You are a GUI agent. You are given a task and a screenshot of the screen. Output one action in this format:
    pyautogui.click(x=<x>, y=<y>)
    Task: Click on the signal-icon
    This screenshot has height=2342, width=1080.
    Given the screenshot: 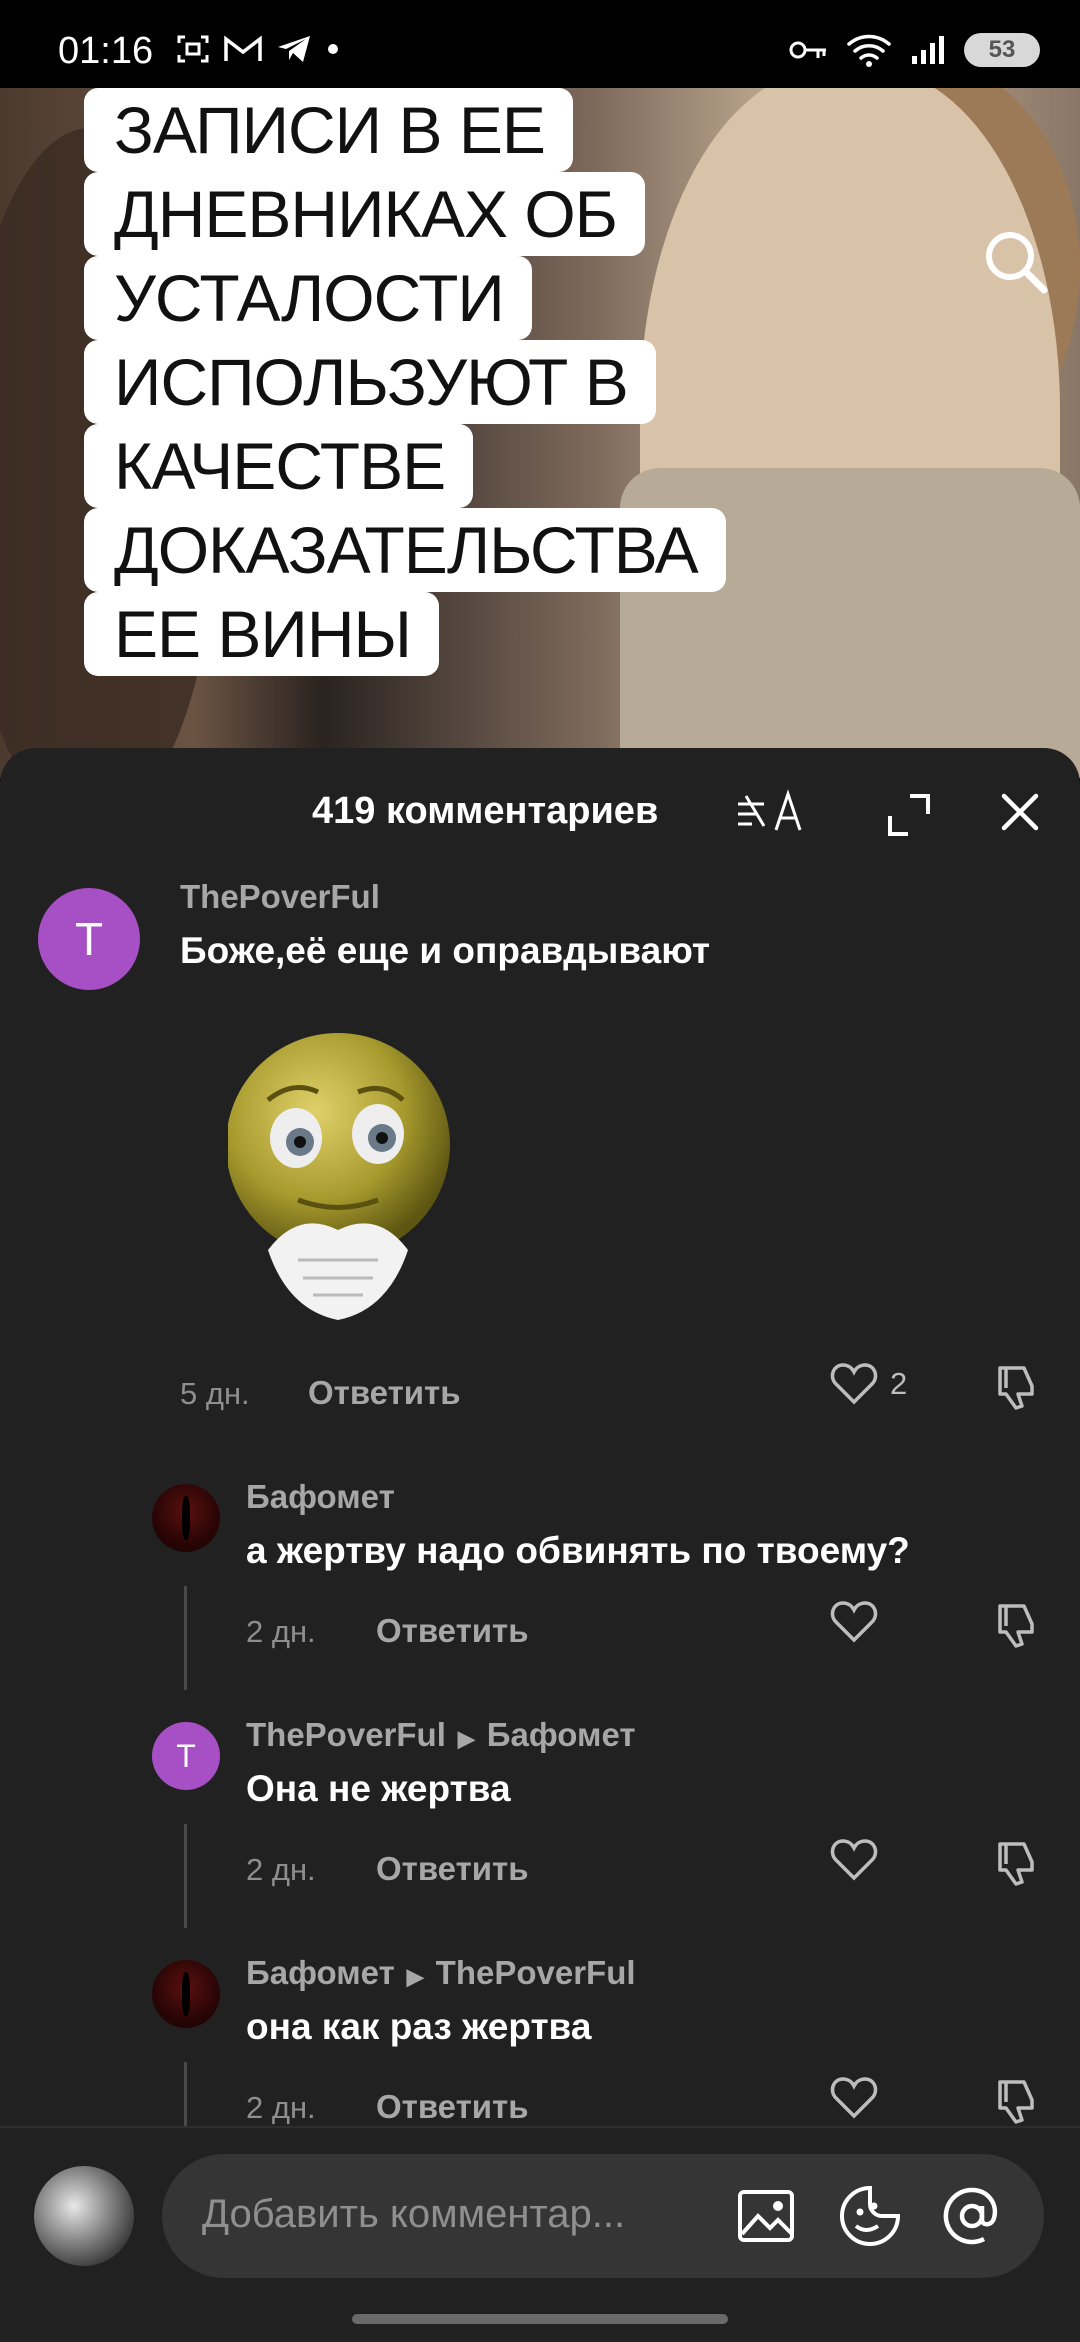 What is the action you would take?
    pyautogui.click(x=928, y=50)
    